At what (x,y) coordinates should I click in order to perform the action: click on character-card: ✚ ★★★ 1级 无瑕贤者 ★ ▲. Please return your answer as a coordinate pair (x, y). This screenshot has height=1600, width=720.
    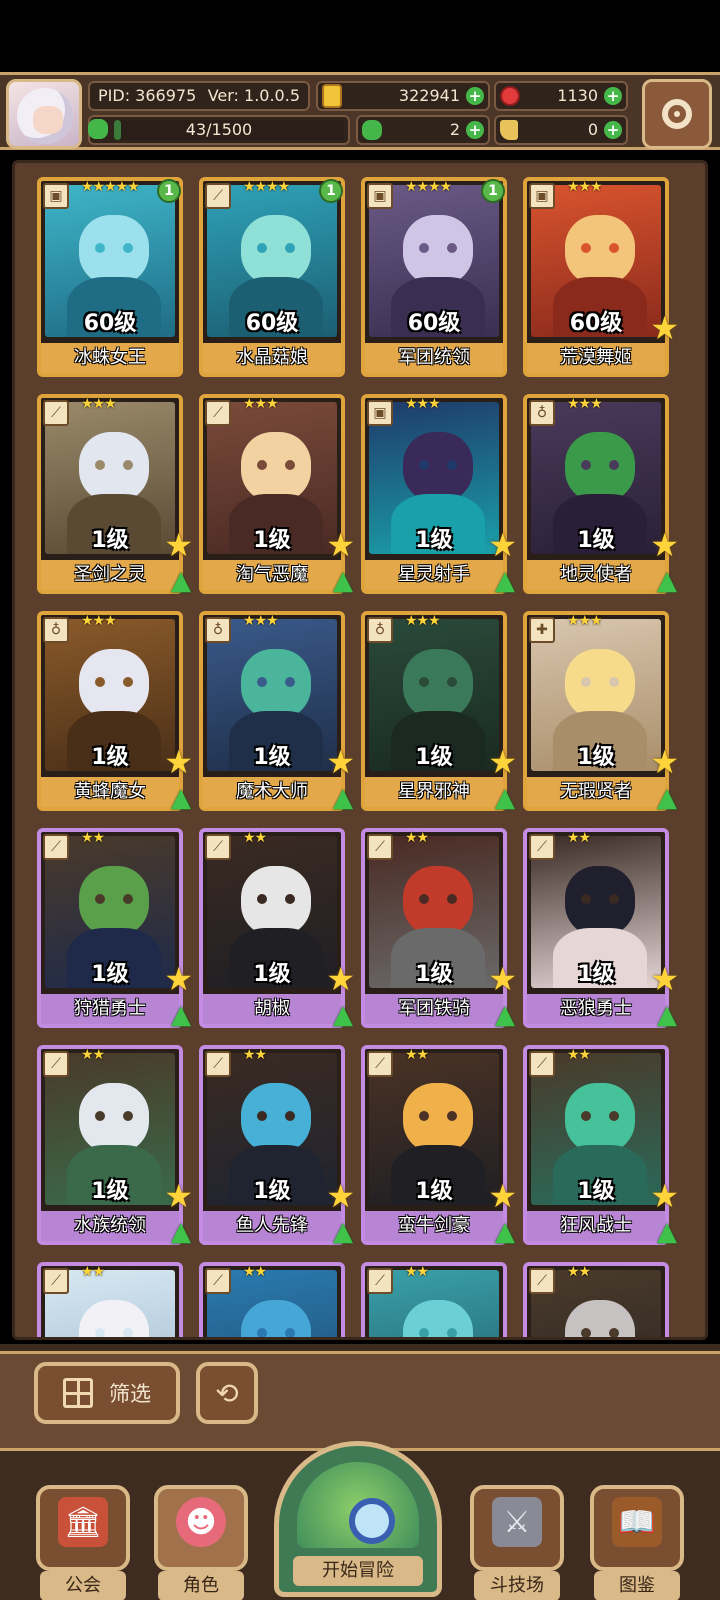
    Looking at the image, I should click on (601, 712).